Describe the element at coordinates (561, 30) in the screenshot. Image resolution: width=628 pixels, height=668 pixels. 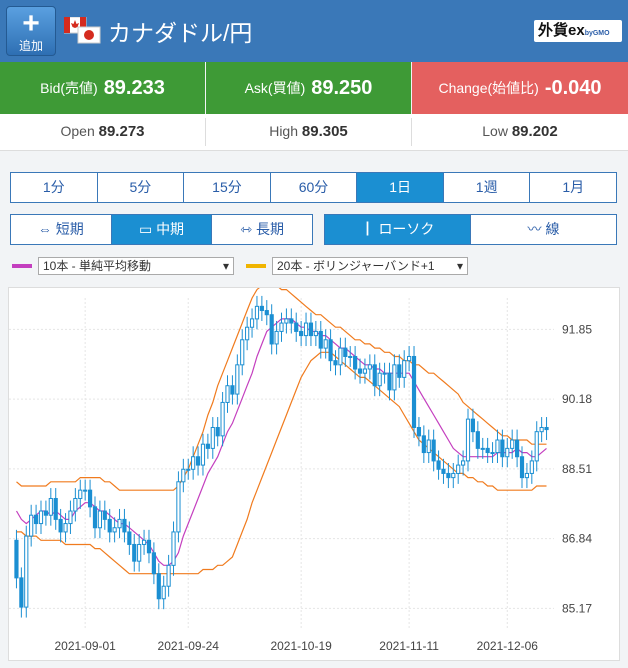
I see `logo-text: 外貨ex` at that location.